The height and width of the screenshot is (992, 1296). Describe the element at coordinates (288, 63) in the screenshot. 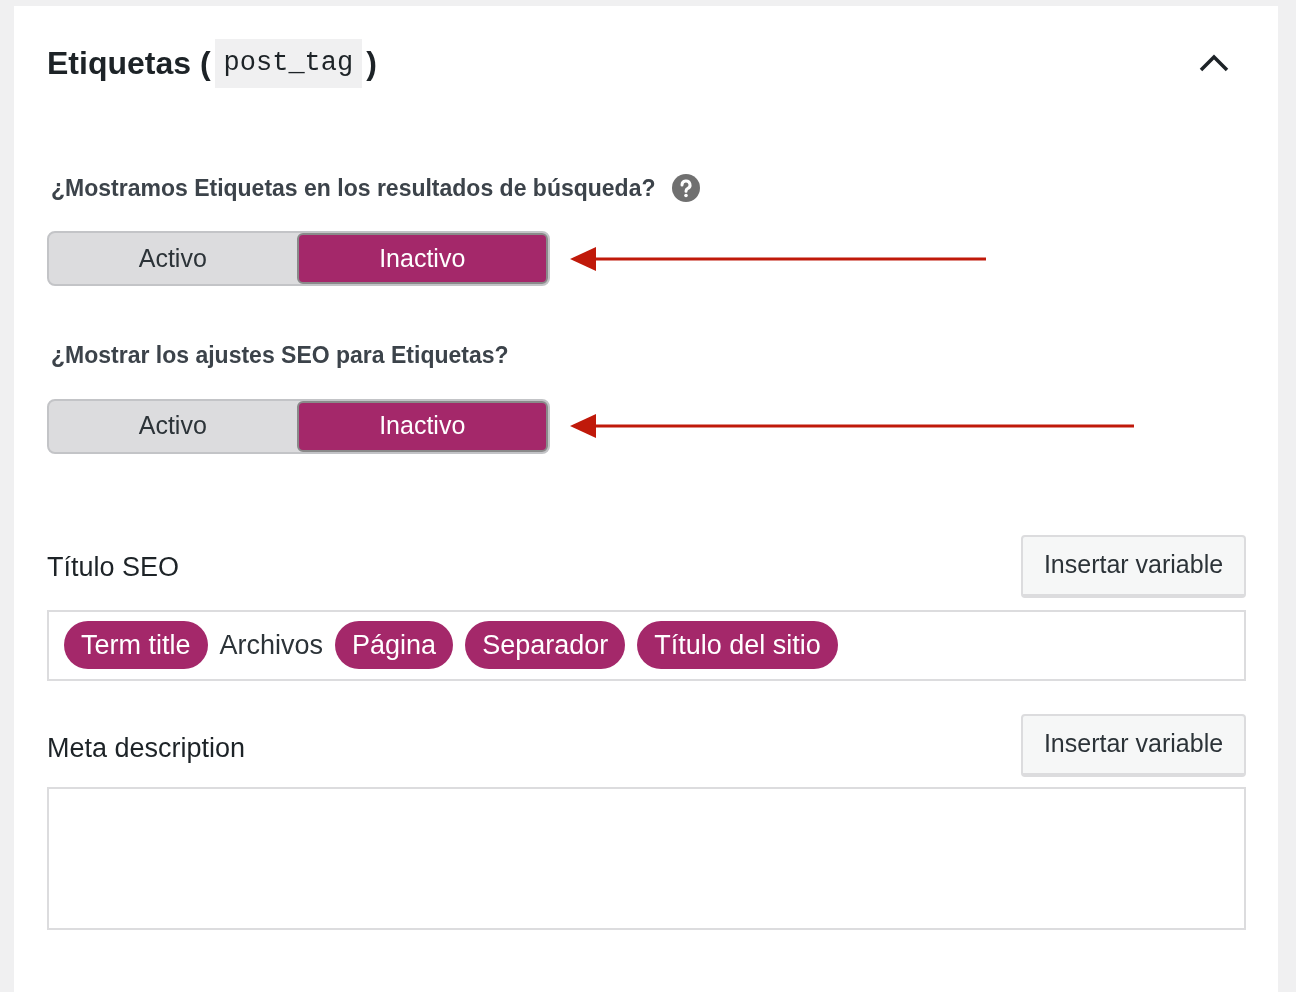

I see `post-type-code: post_tag` at that location.